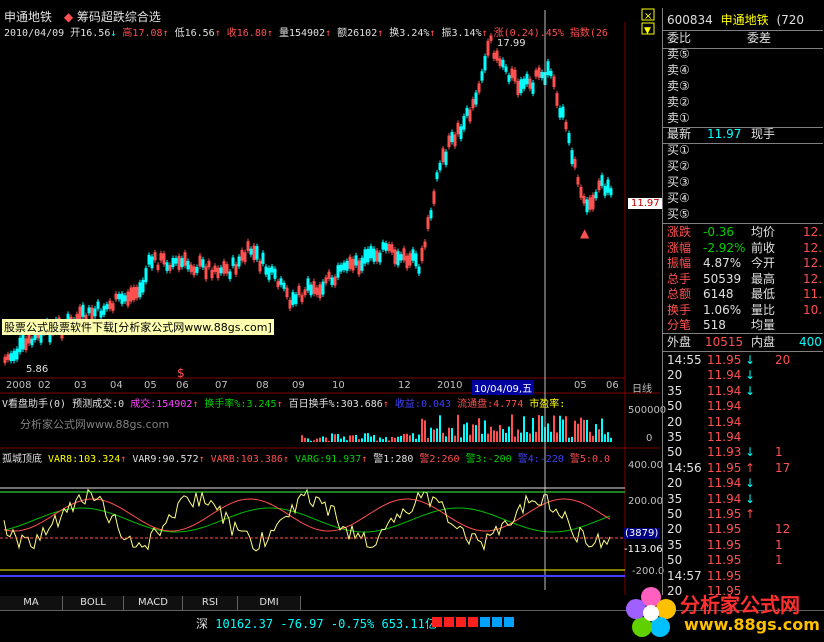 Image resolution: width=824 pixels, height=642 pixels. Describe the element at coordinates (675, 498) in the screenshot. I see `tick-time: 35` at that location.